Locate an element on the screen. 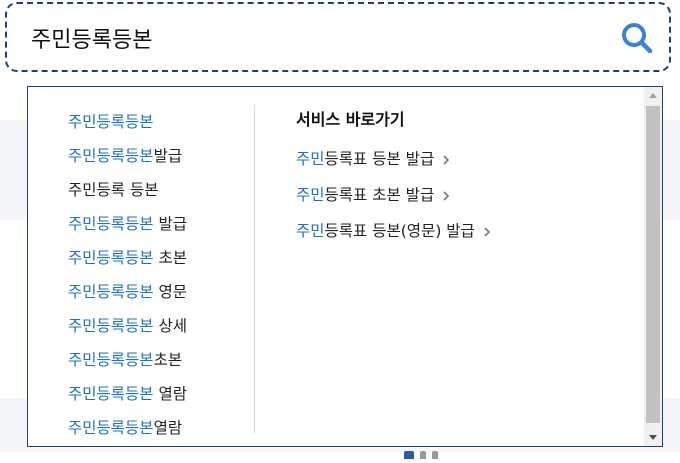 This screenshot has height=463, width=680. suggestion-item: 주민등록등본 상세 is located at coordinates (163, 326).